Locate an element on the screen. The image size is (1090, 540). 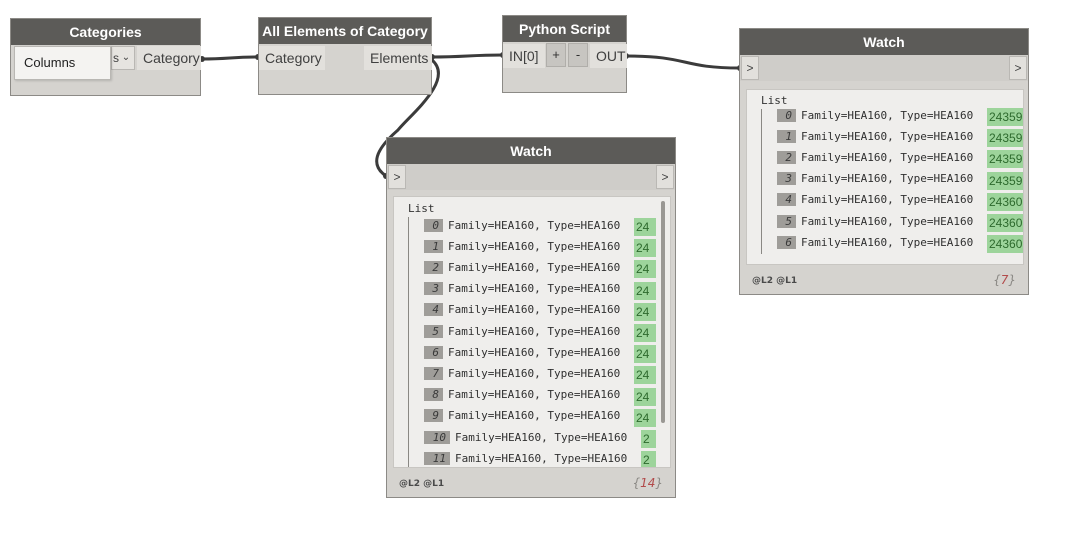
output-port-out: OUT is located at coordinates (608, 56).